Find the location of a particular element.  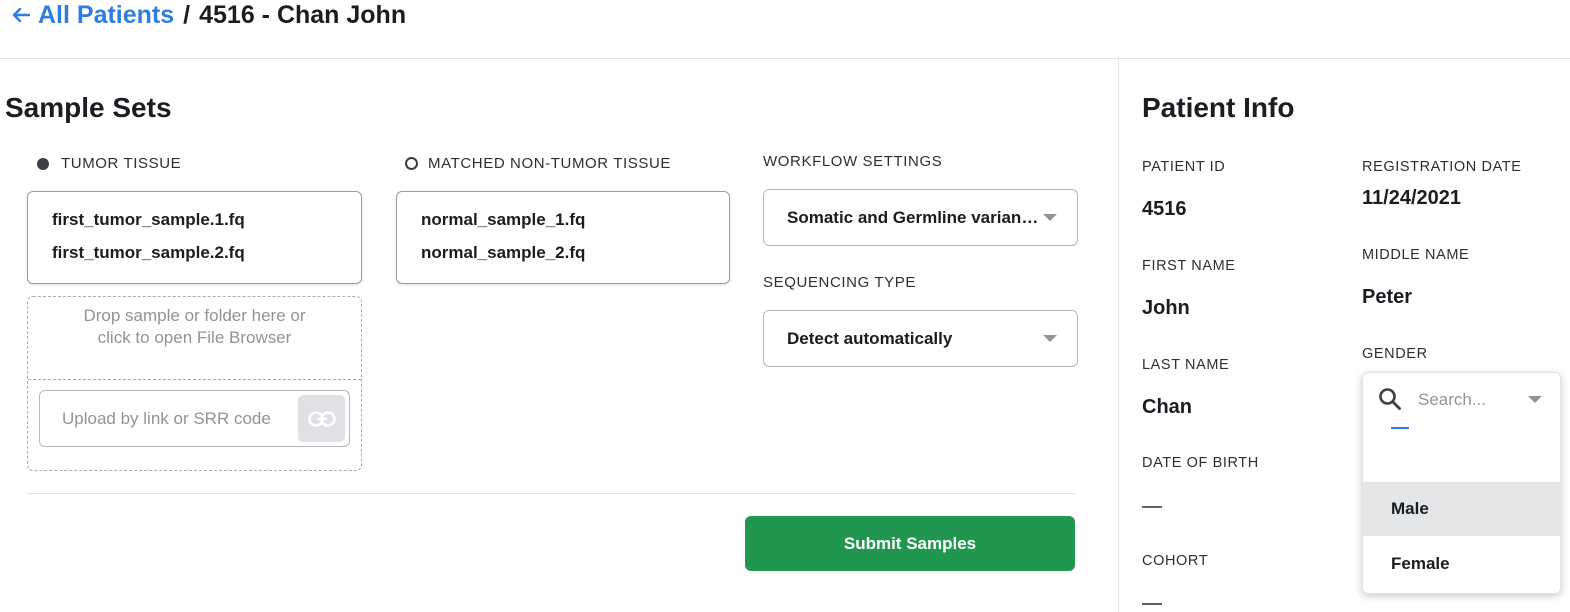

back-link: All Patients is located at coordinates (93, 15).